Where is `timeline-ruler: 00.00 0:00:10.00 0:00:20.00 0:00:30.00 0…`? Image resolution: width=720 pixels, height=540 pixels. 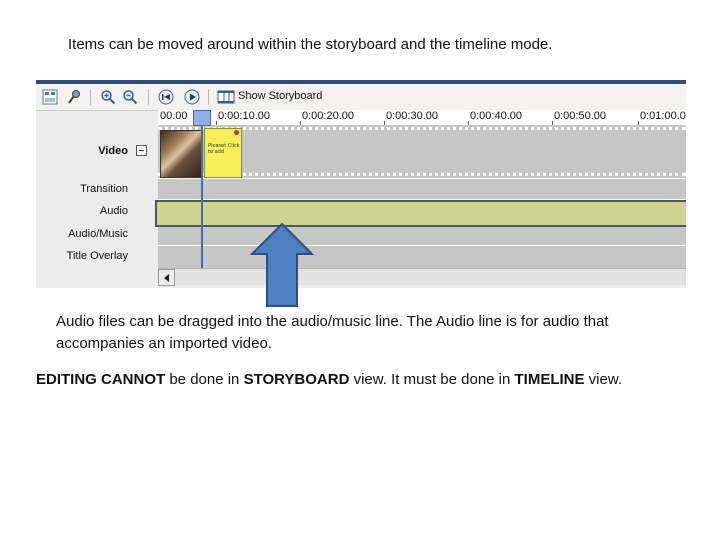
timeline-ruler: 00.00 0:00:10.00 0:00:20.00 0:00:30.00 0… is located at coordinates (422, 118).